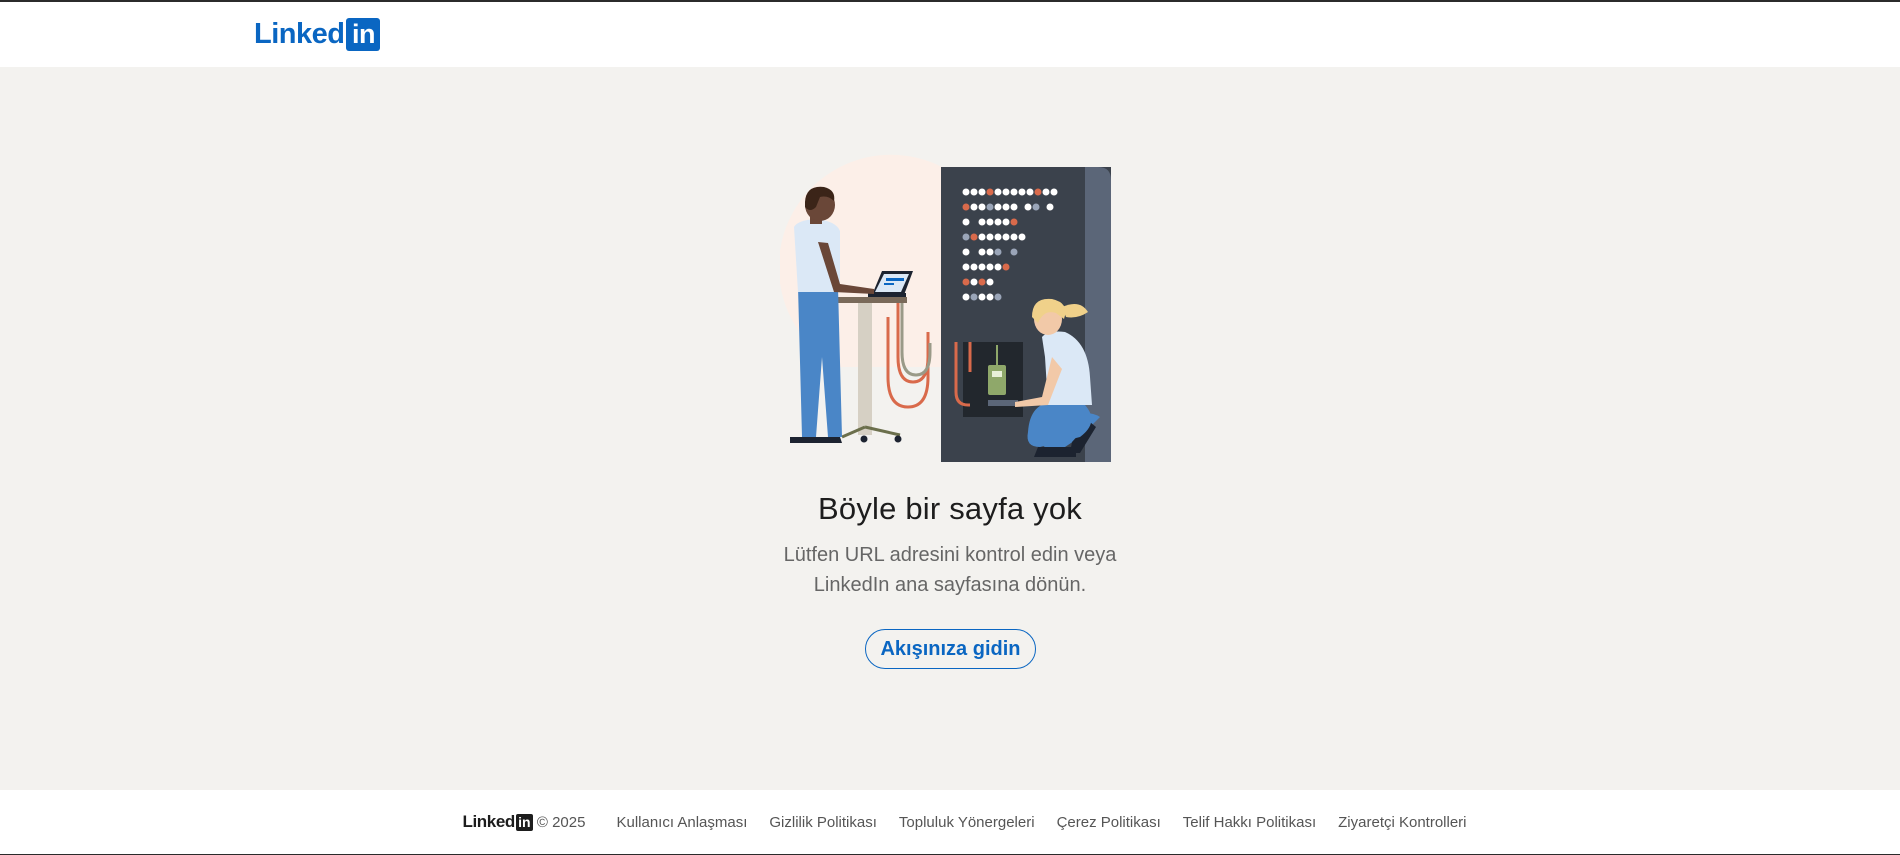 This screenshot has width=1900, height=855. I want to click on footer-link-cookie-policy: Çerez Politikası, so click(1109, 822).